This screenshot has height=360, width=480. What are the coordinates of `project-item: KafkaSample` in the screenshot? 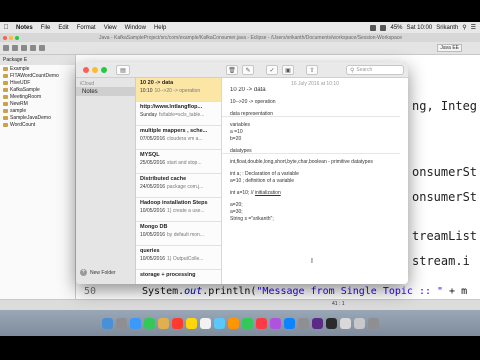 It's located at (37, 89).